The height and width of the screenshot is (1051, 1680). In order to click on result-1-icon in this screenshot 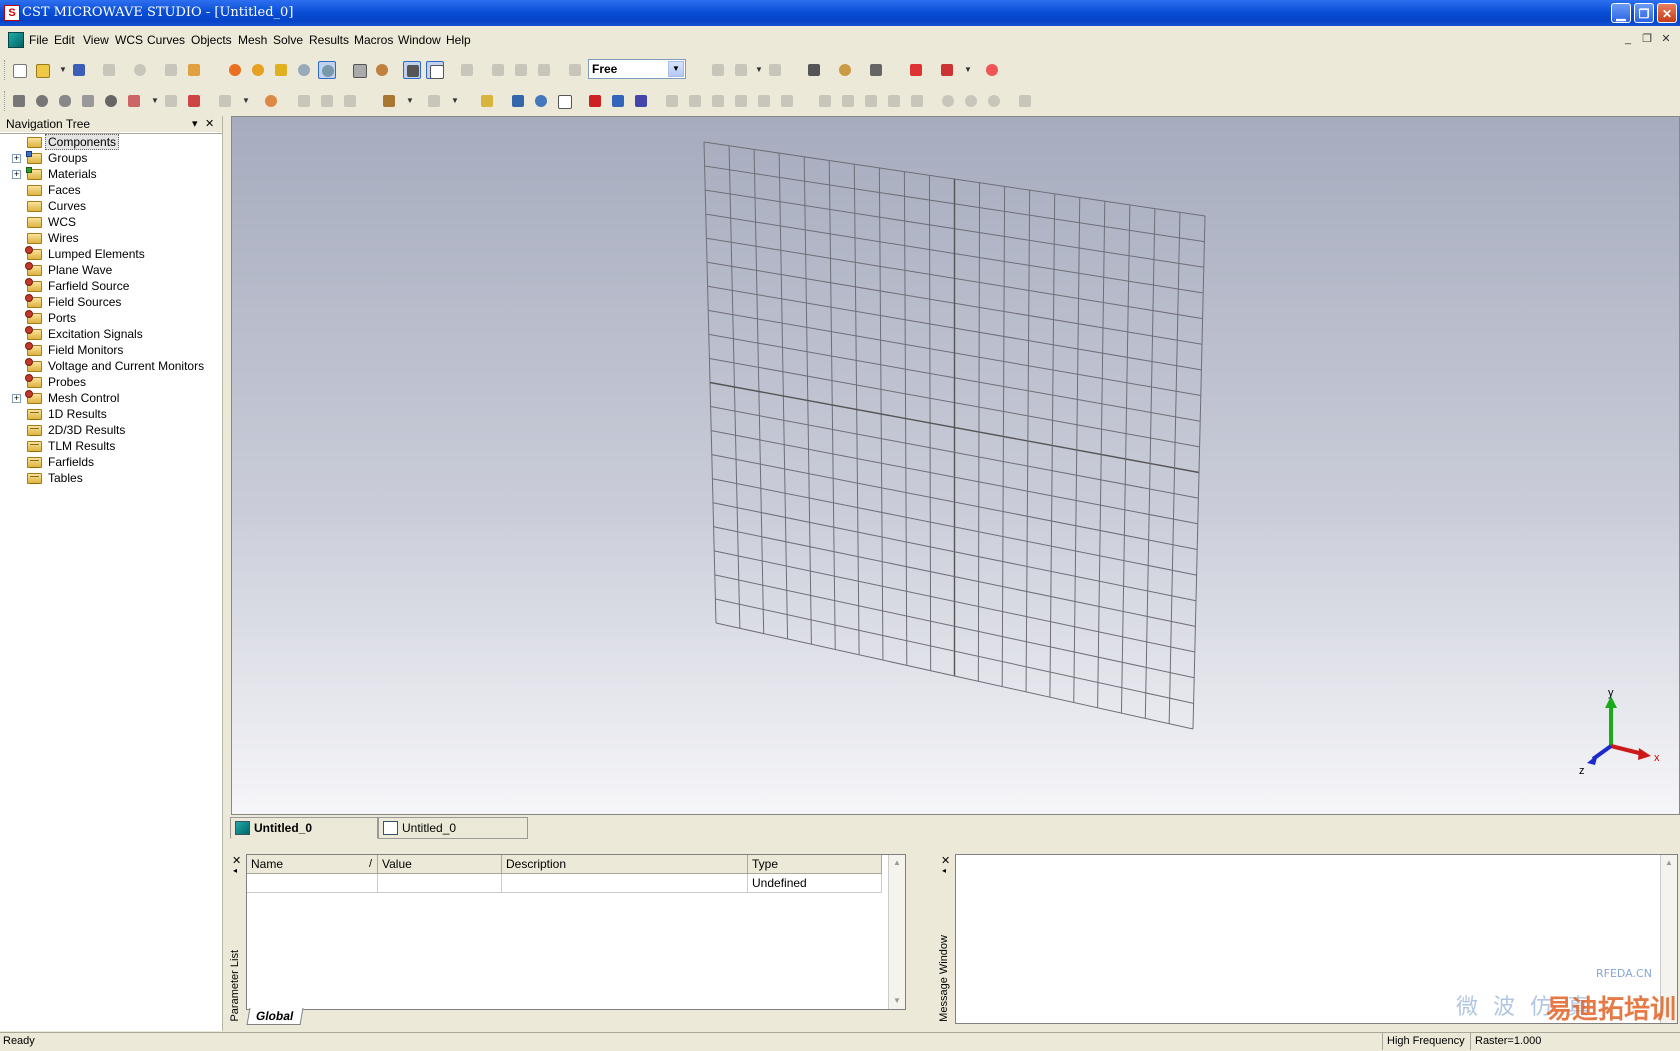, I will do `click(672, 101)`.